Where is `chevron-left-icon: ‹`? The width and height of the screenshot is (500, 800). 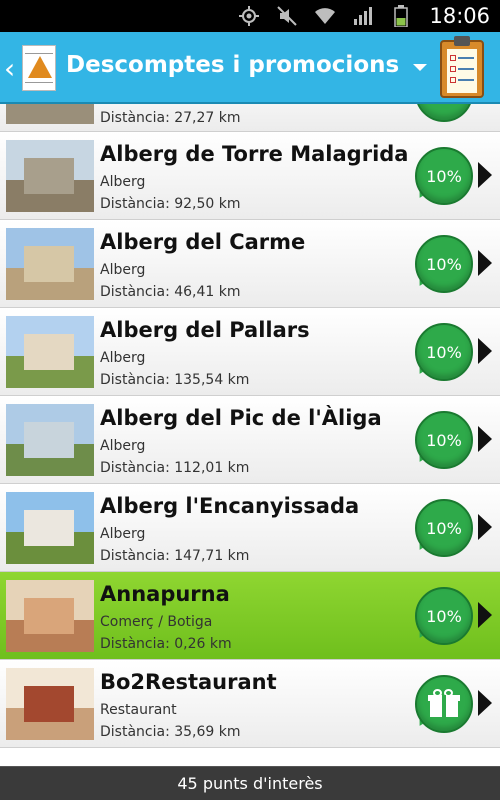
chevron-left-icon: ‹ is located at coordinates (9, 68).